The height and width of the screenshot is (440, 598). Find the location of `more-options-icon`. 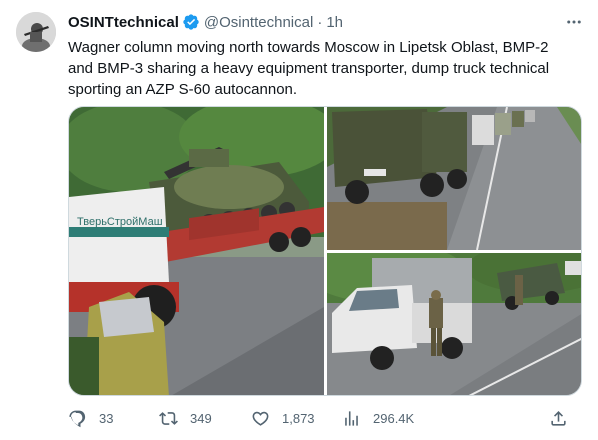

more-options-icon is located at coordinates (574, 22).